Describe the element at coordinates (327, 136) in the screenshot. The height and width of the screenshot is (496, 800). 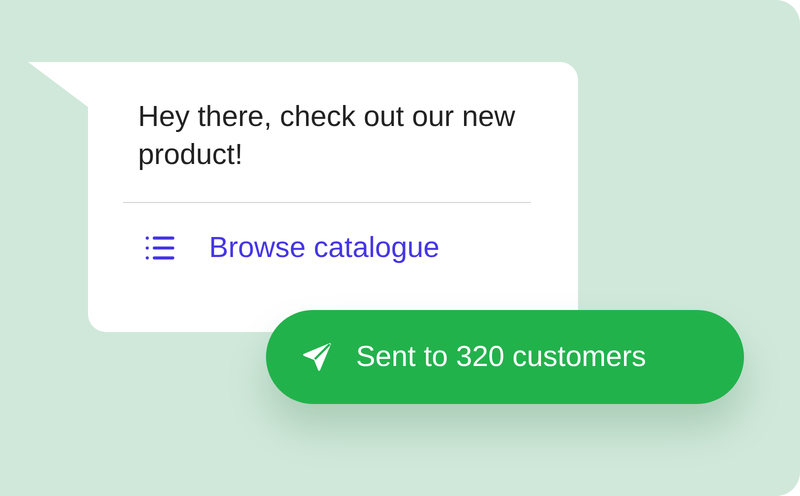
I see `message-text: Hey there, check out our new product!` at that location.